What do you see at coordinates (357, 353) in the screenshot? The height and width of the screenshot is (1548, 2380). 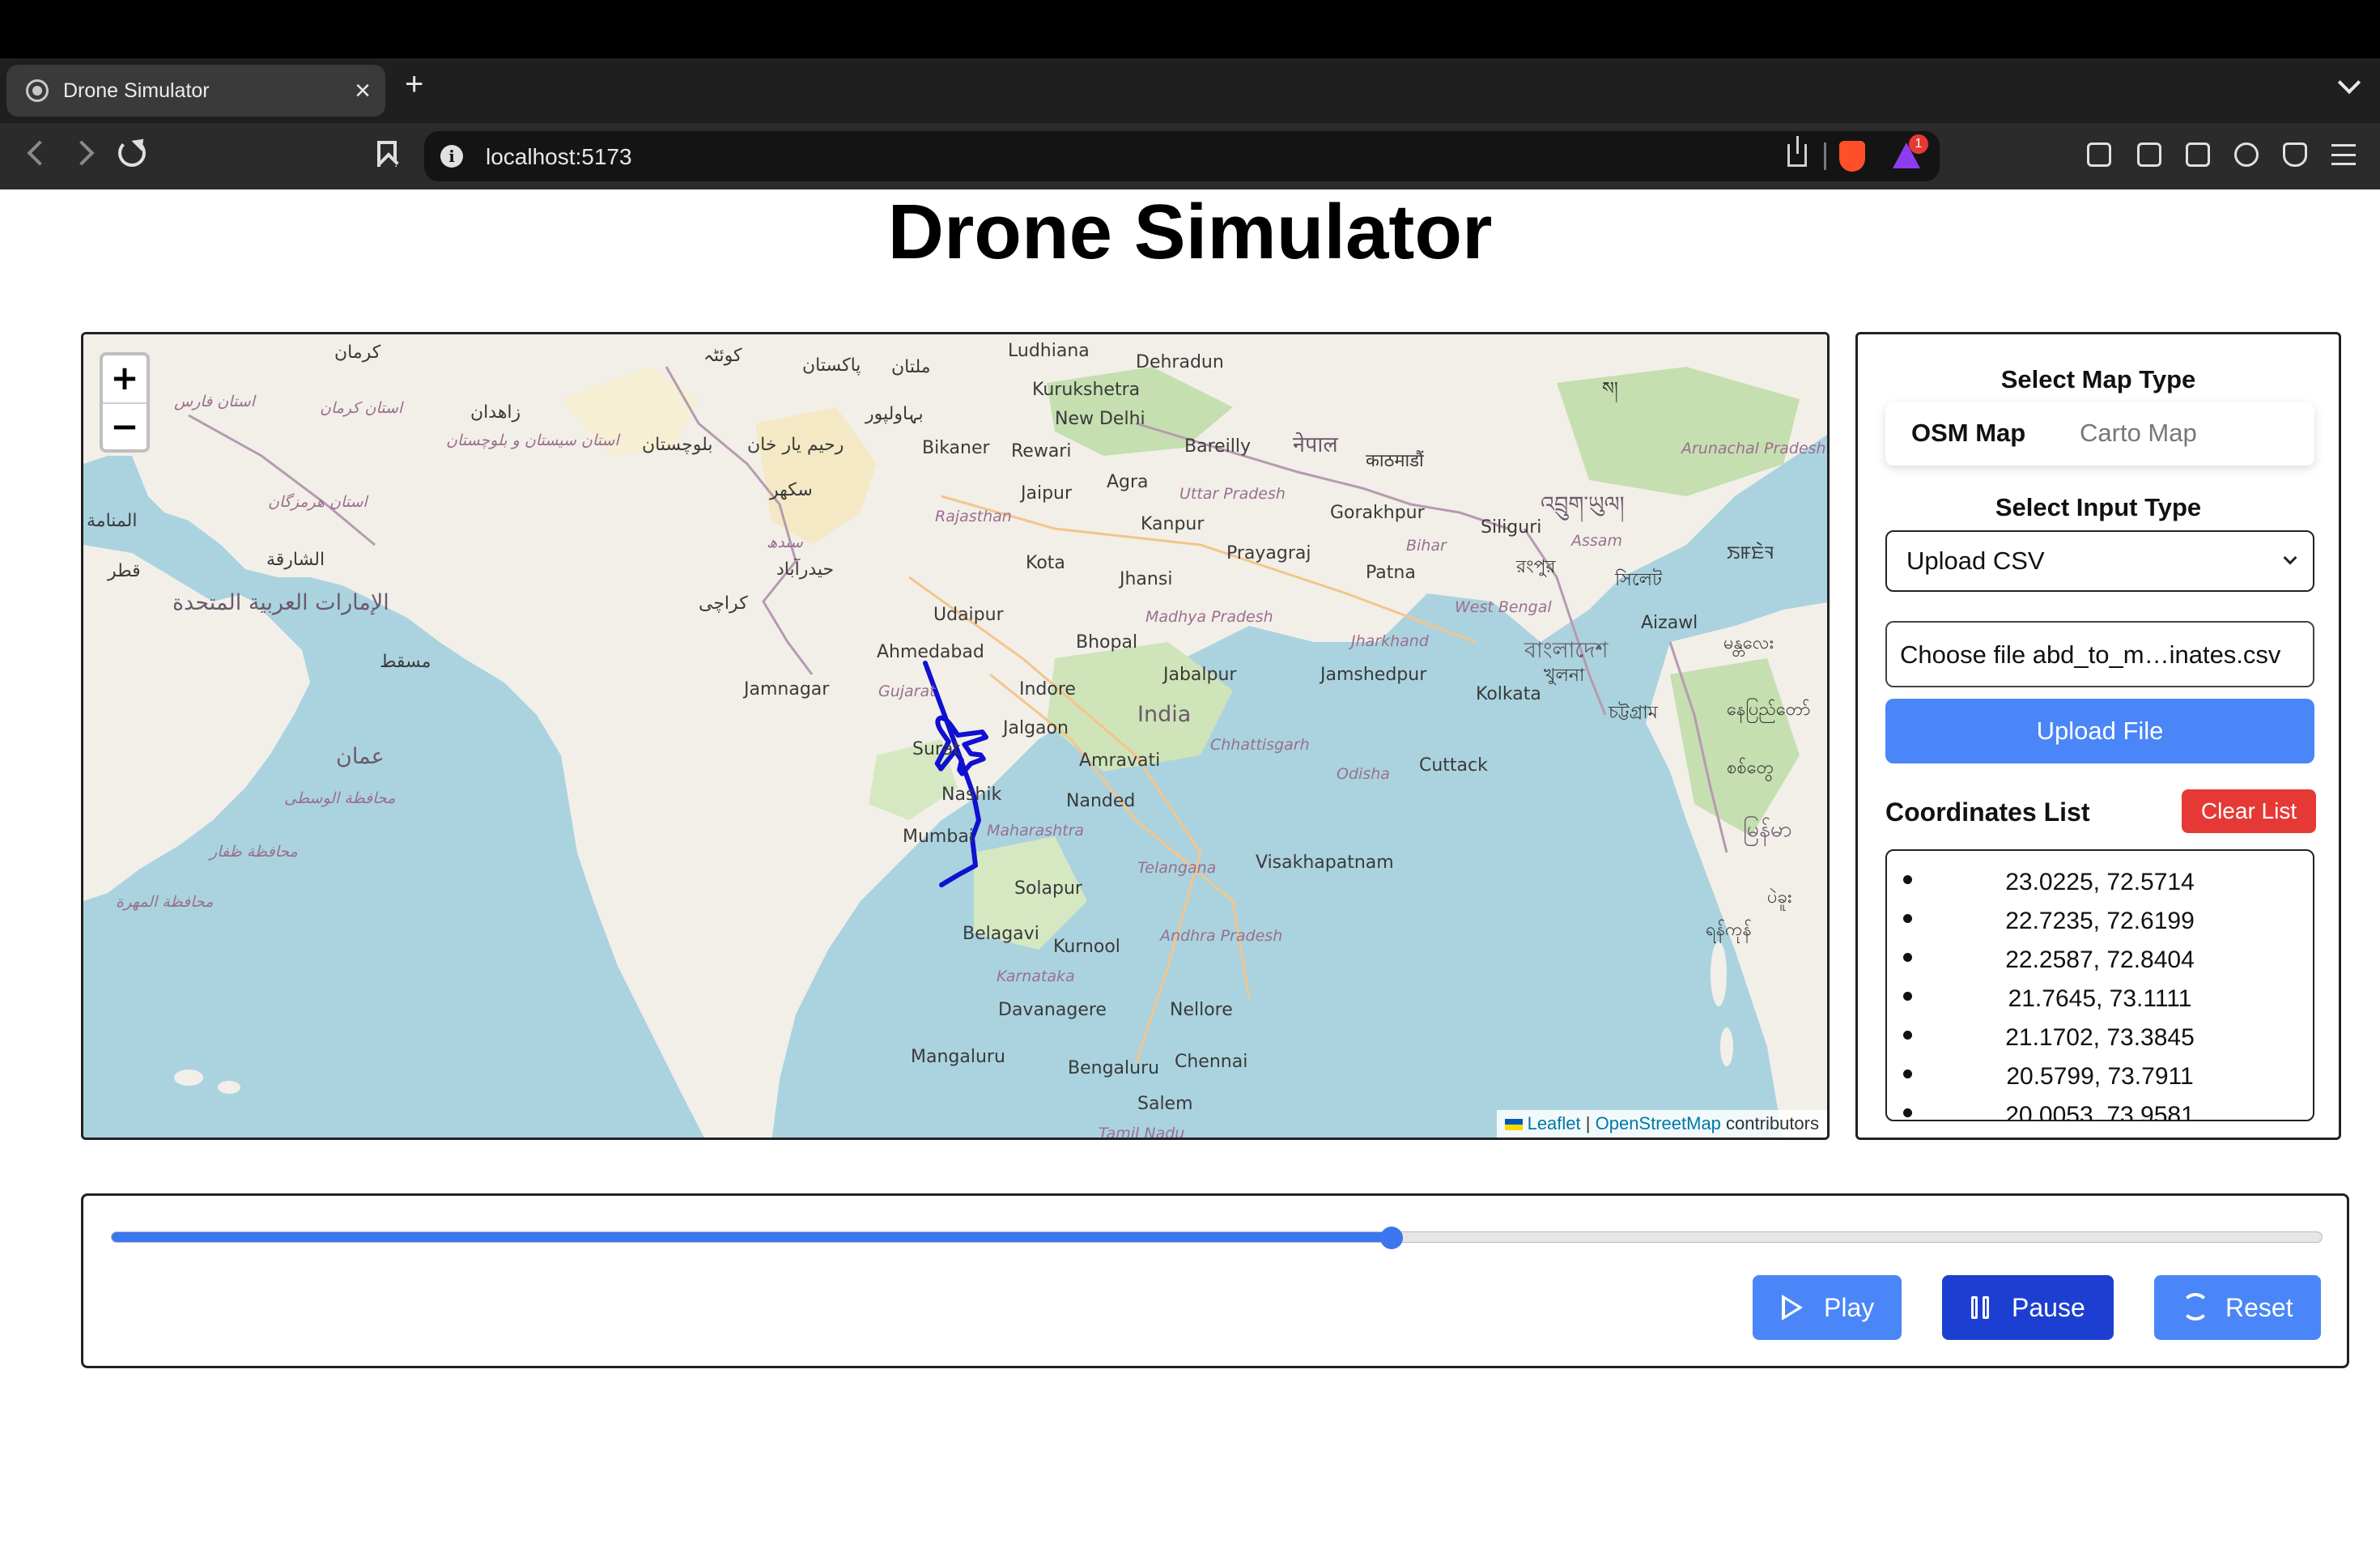 I see `map-label: كرمان` at bounding box center [357, 353].